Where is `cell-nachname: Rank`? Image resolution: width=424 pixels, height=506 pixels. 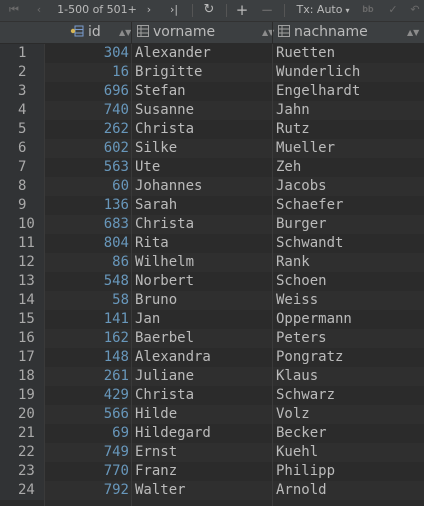 cell-nachname: Rank is located at coordinates (293, 262).